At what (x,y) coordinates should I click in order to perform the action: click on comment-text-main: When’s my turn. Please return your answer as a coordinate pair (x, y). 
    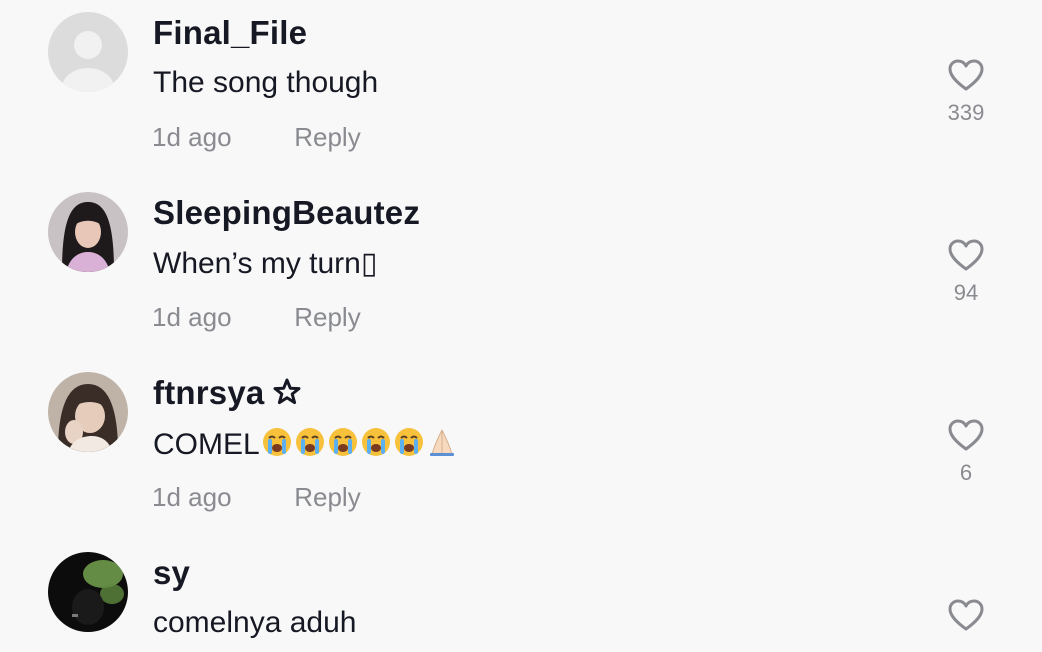
    Looking at the image, I should click on (257, 263).